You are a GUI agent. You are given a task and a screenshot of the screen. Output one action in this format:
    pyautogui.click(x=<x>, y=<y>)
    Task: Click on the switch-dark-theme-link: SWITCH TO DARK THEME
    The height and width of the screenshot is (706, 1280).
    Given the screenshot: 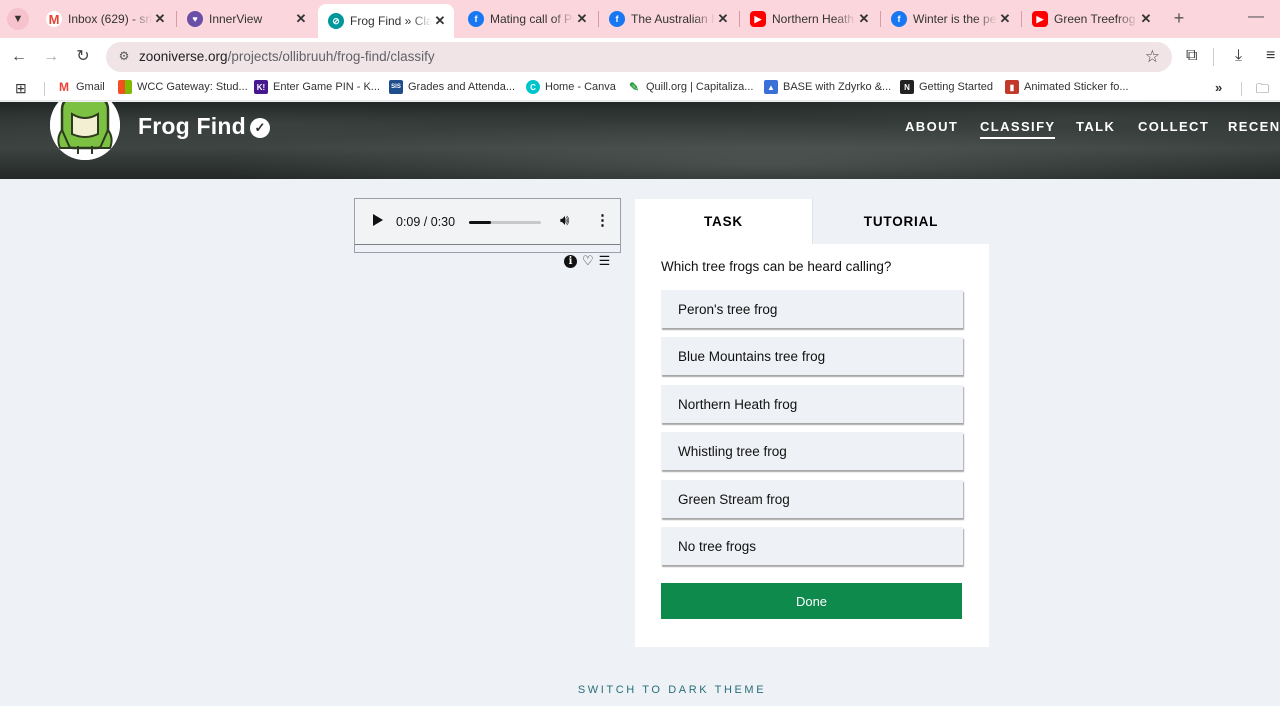 What is the action you would take?
    pyautogui.click(x=640, y=690)
    